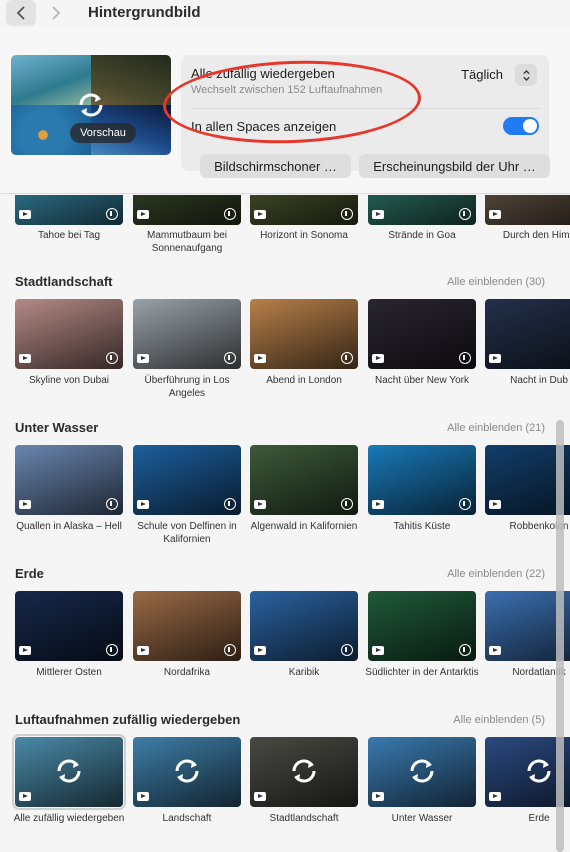 The image size is (570, 852). I want to click on thumbnail-caption: Mittlerer Osten, so click(69, 672).